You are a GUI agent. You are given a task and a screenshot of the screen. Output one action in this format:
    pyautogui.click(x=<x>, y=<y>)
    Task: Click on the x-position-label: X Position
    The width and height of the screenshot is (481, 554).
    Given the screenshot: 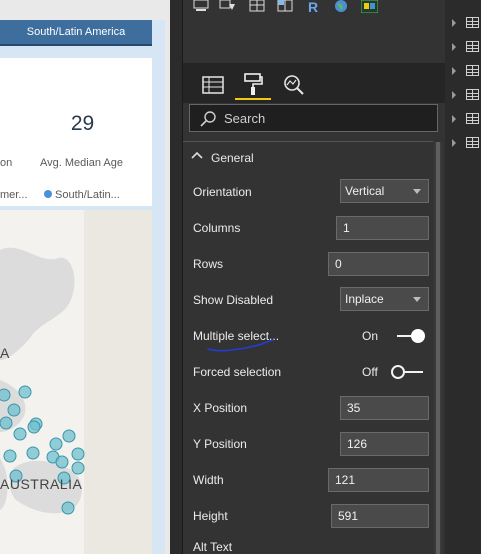 What is the action you would take?
    pyautogui.click(x=220, y=408)
    